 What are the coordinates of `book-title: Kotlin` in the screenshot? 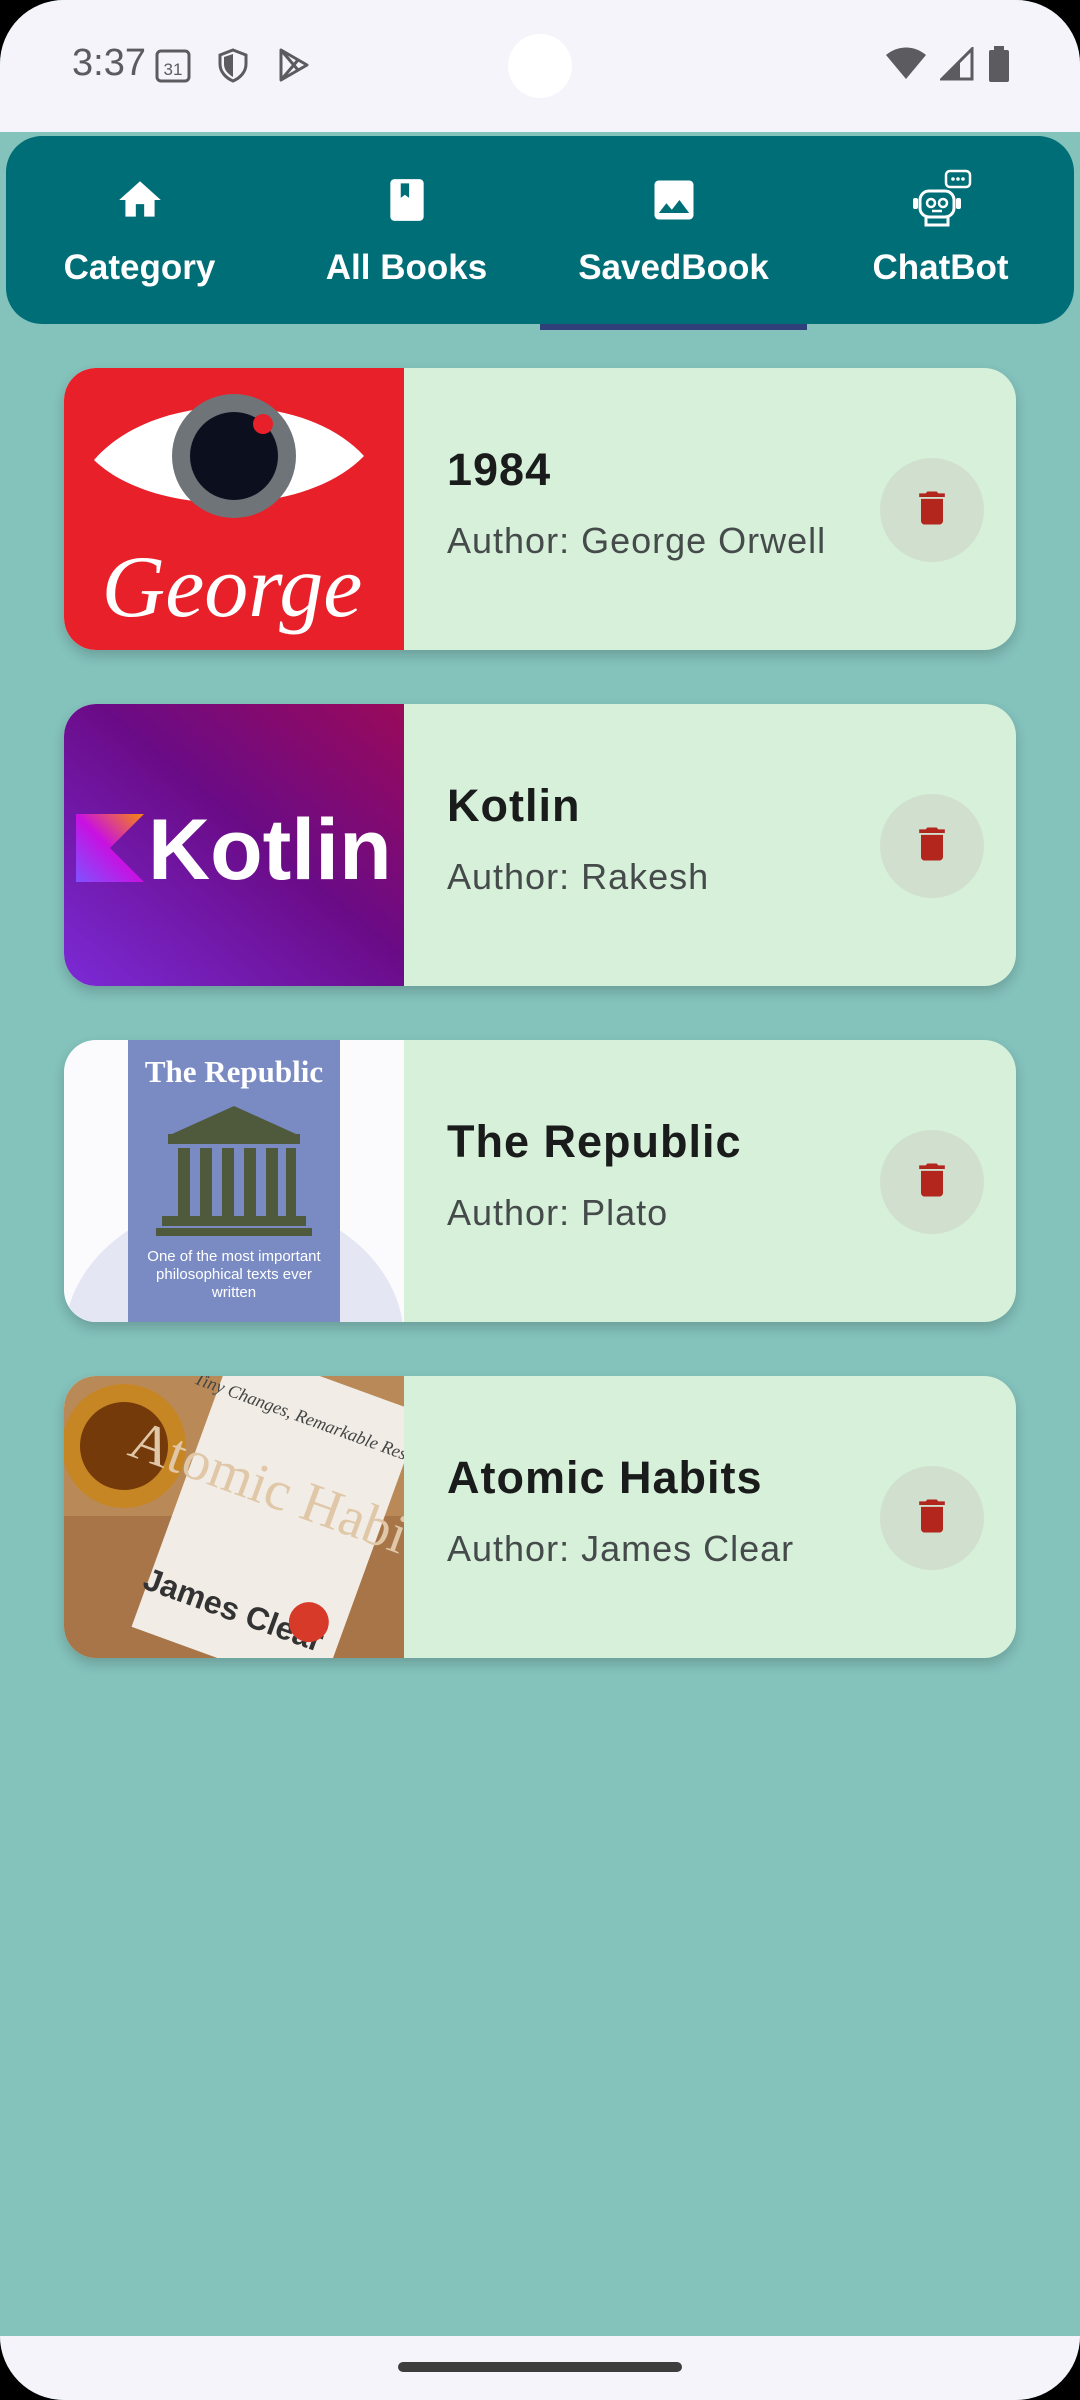 It's located at (514, 805).